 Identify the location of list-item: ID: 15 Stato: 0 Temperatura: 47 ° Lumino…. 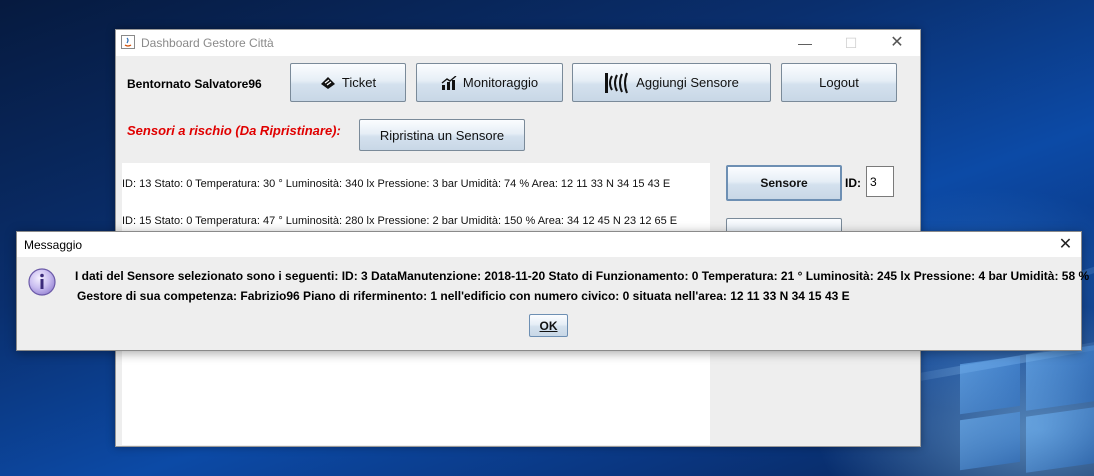
(399, 221).